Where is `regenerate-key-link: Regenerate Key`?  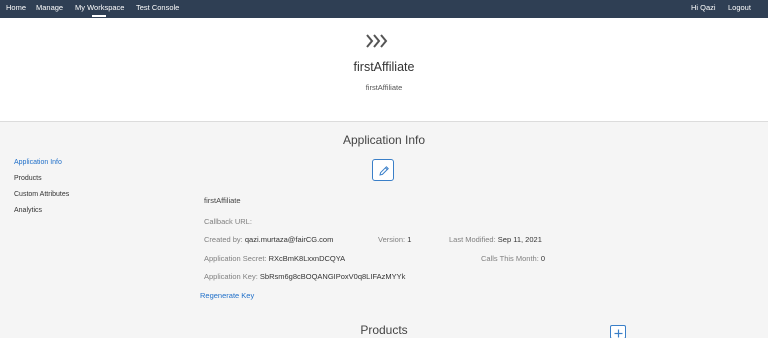
regenerate-key-link: Regenerate Key is located at coordinates (227, 295).